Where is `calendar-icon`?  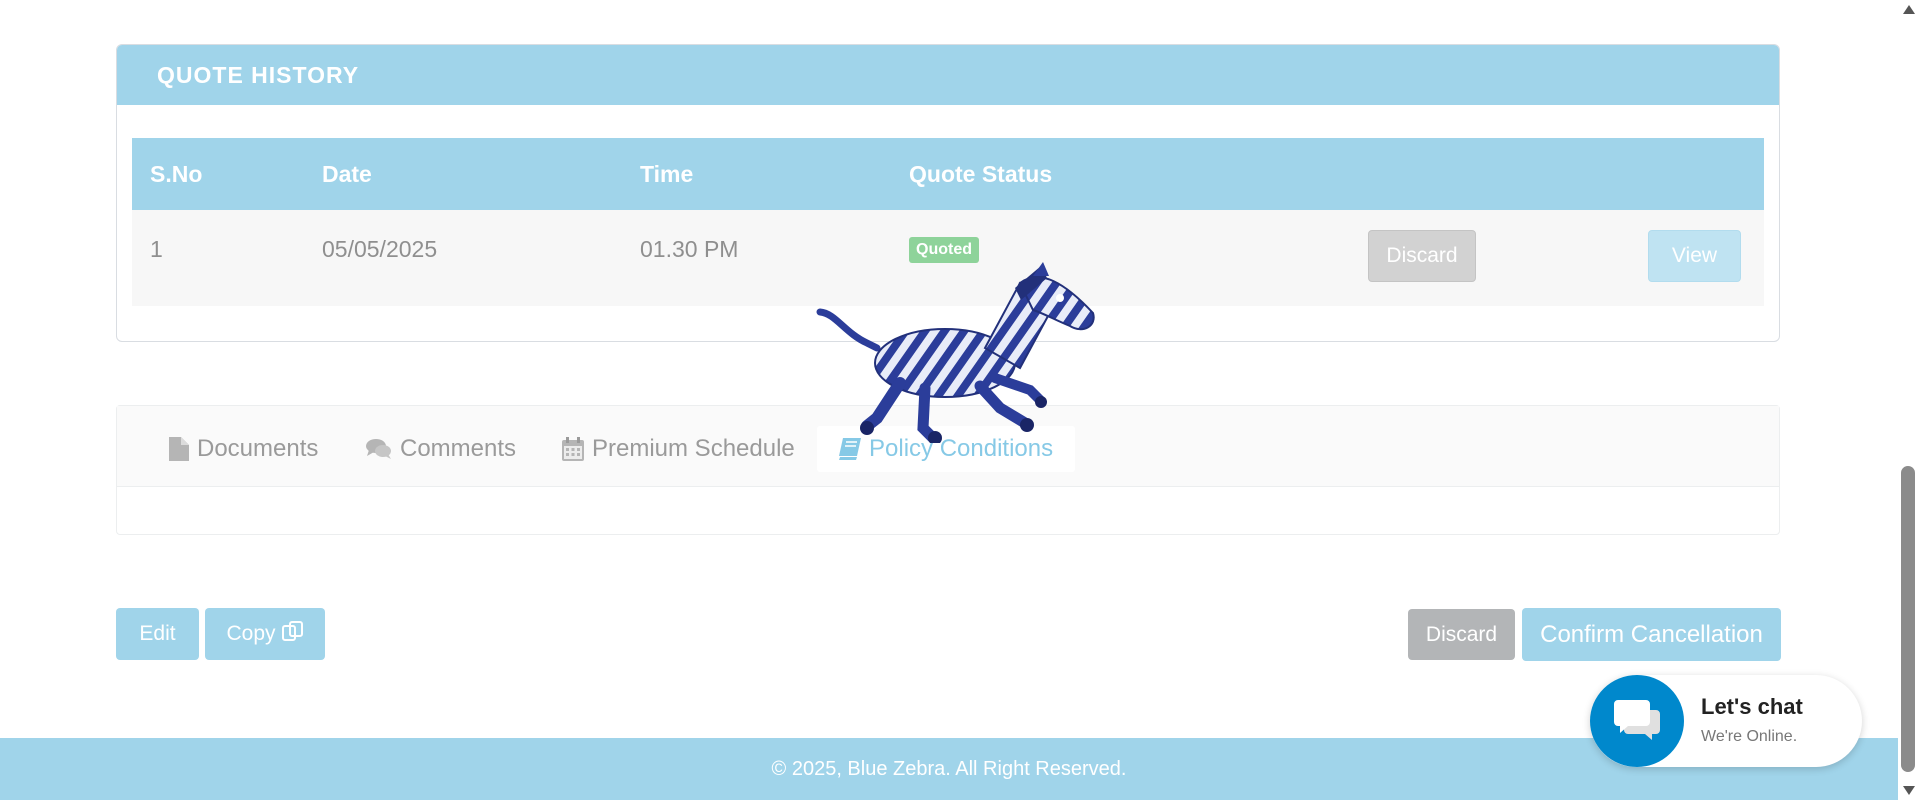 calendar-icon is located at coordinates (573, 449).